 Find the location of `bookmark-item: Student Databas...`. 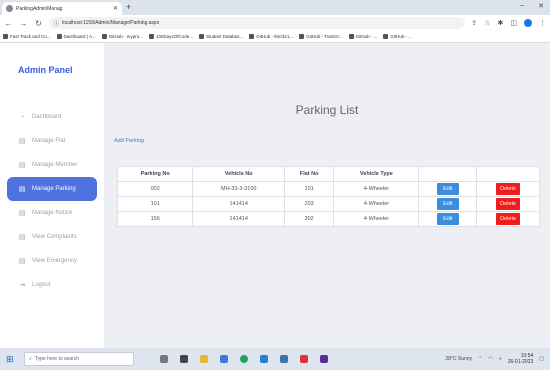

bookmark-item: Student Databas... is located at coordinates (221, 36).